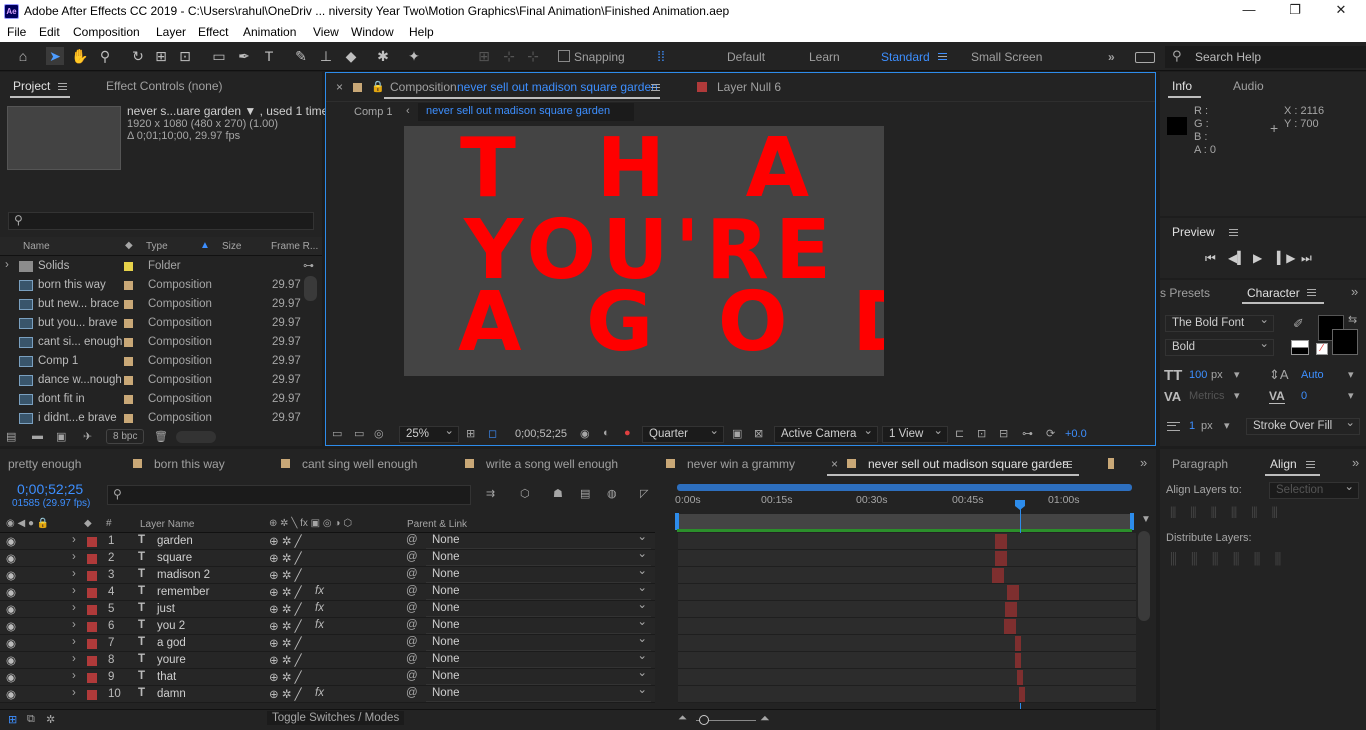  Describe the element at coordinates (824, 57) in the screenshot. I see `workspace-learn: Learn` at that location.